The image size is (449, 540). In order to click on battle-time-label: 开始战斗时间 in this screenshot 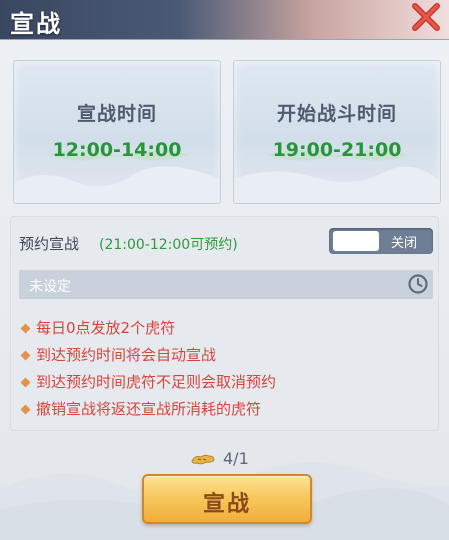, I will do `click(336, 114)`.